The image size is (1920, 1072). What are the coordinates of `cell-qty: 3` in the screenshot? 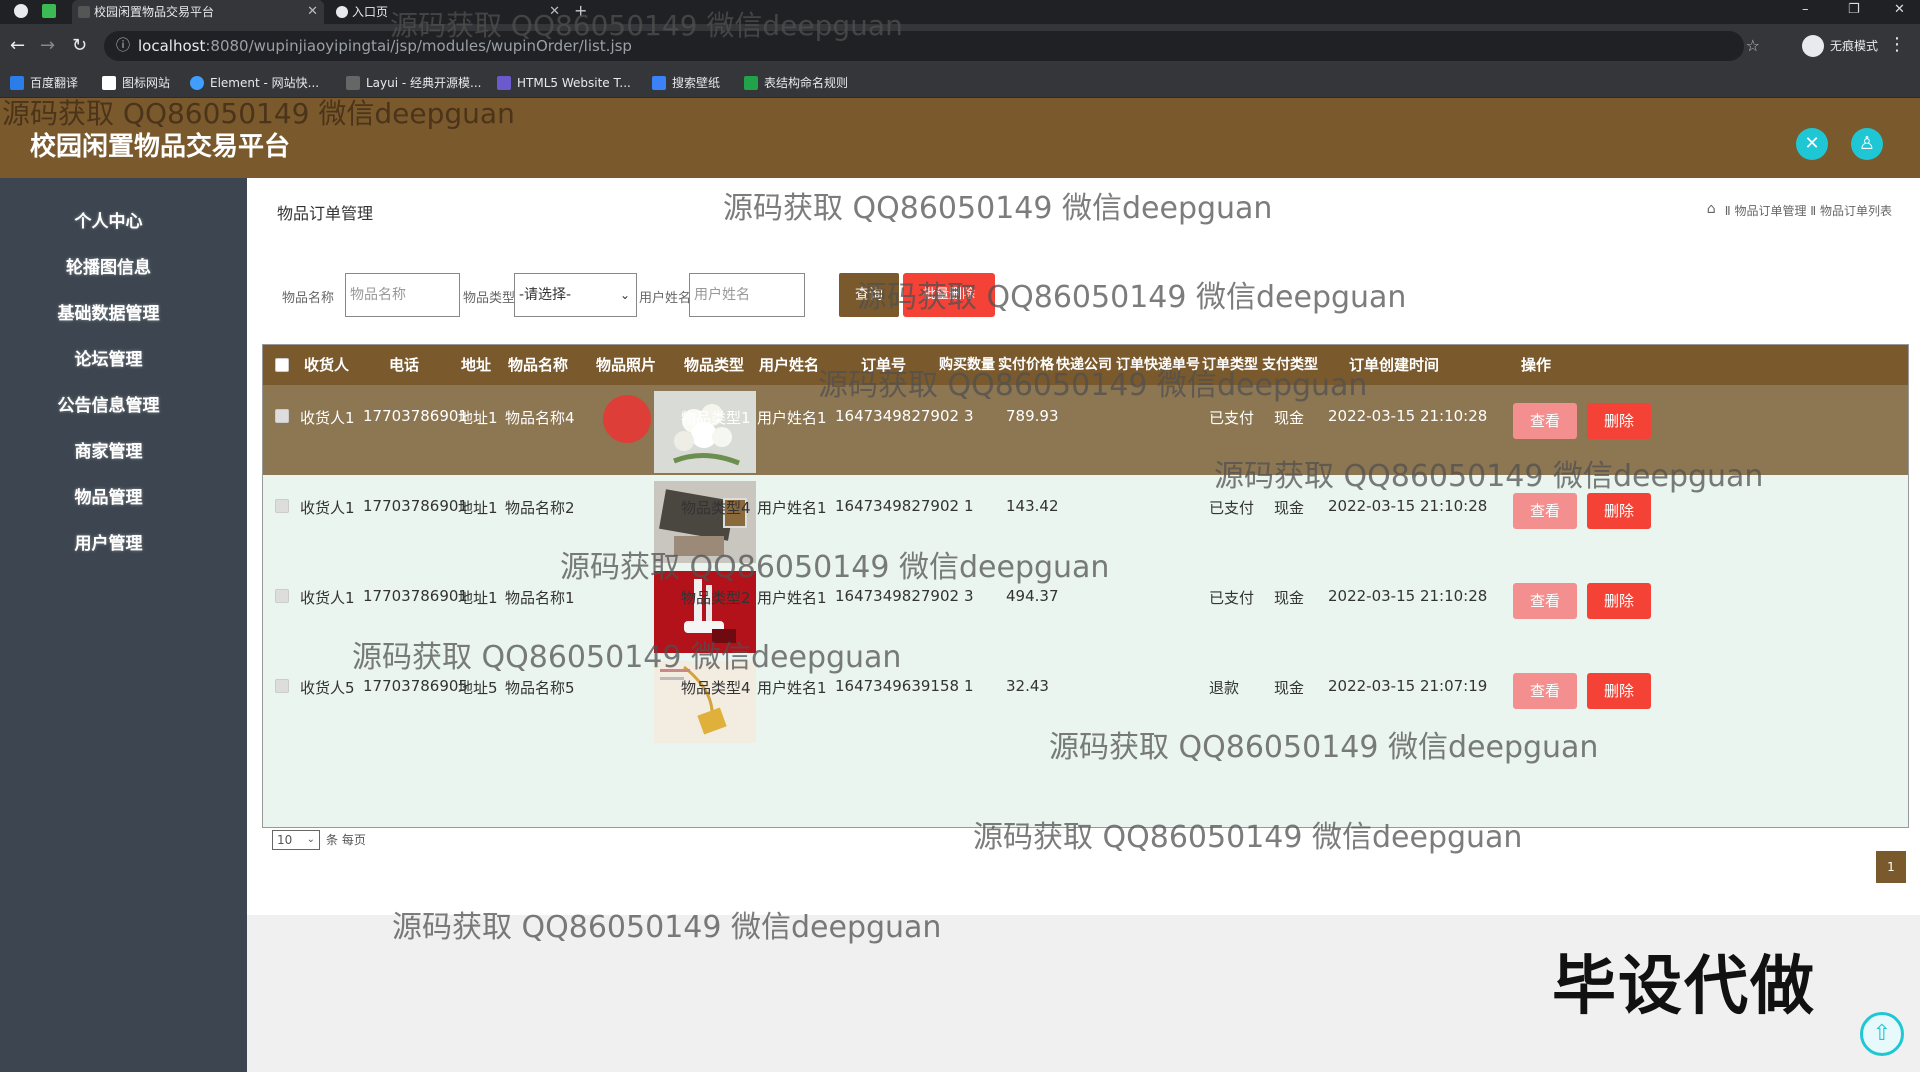 It's located at (969, 596).